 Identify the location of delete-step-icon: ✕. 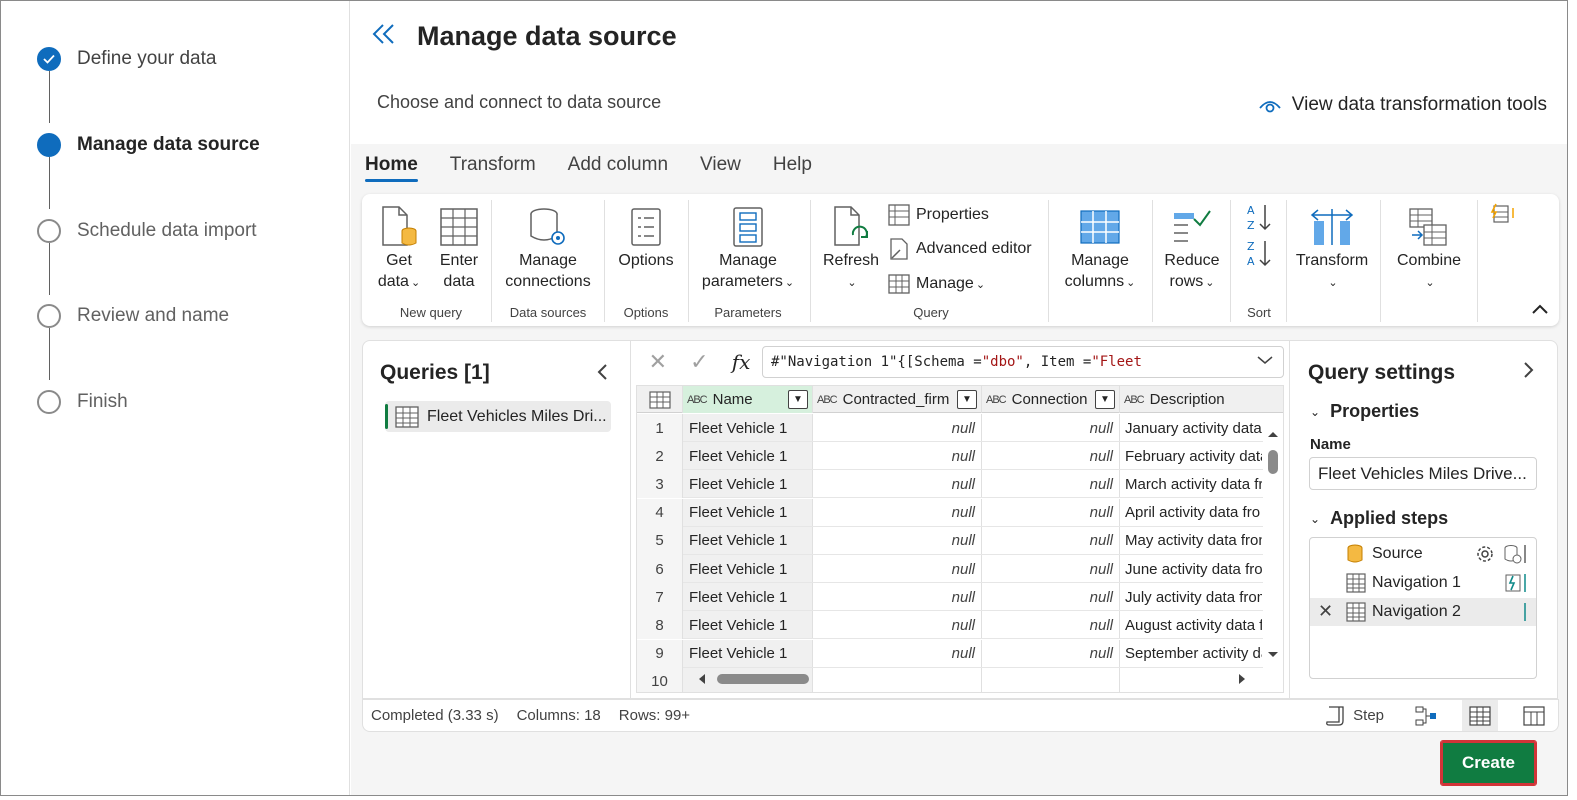
(1325, 611).